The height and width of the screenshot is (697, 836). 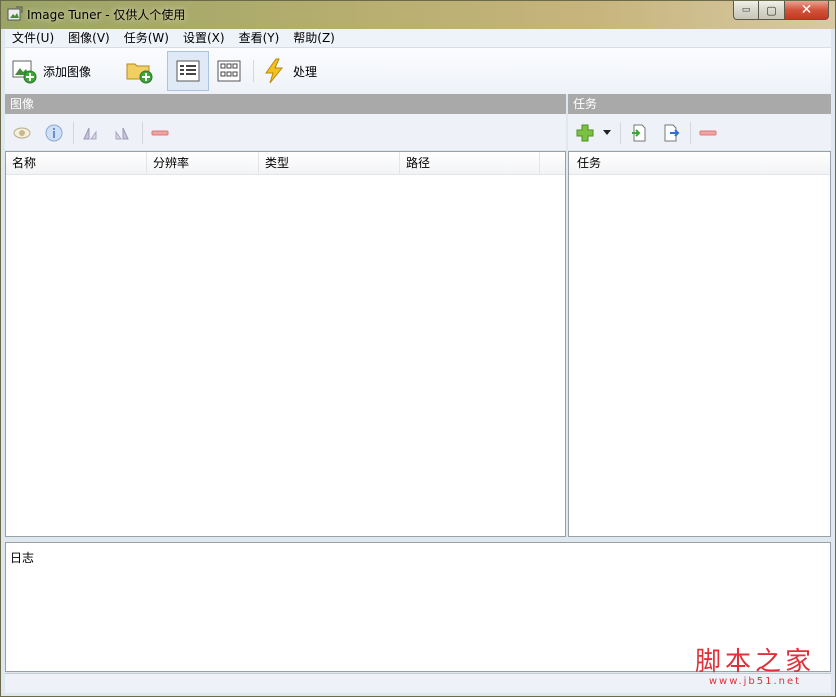 I want to click on import-task-icon, so click(x=639, y=133).